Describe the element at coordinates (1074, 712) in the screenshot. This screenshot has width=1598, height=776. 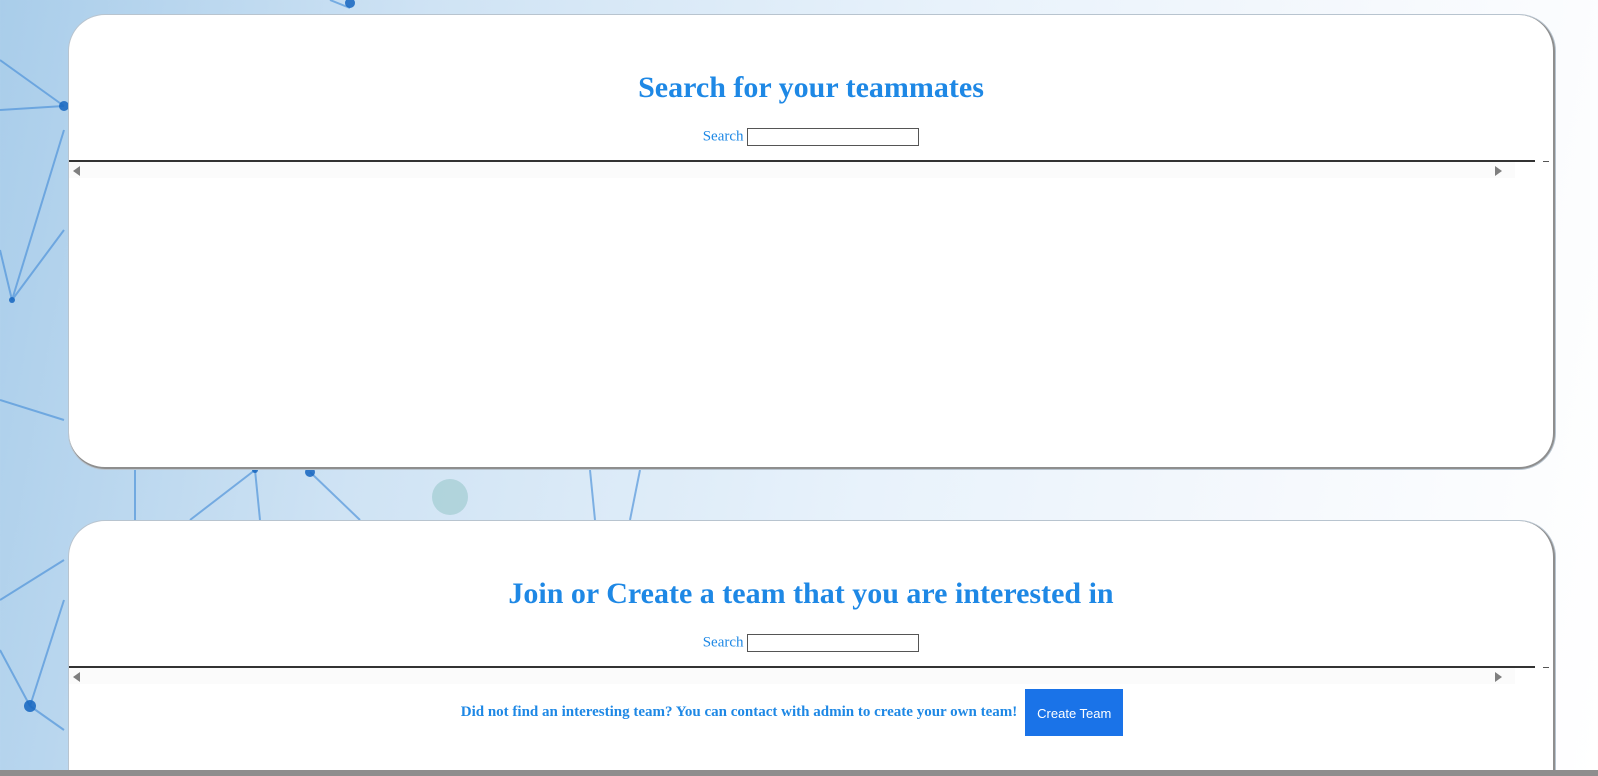
I see `create-team-button: Create Team` at that location.